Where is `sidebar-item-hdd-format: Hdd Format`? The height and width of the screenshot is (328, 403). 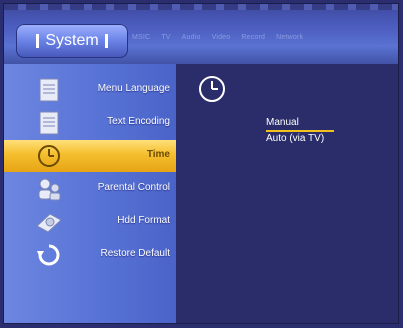
sidebar-item-hdd-format: Hdd Format is located at coordinates (90, 222).